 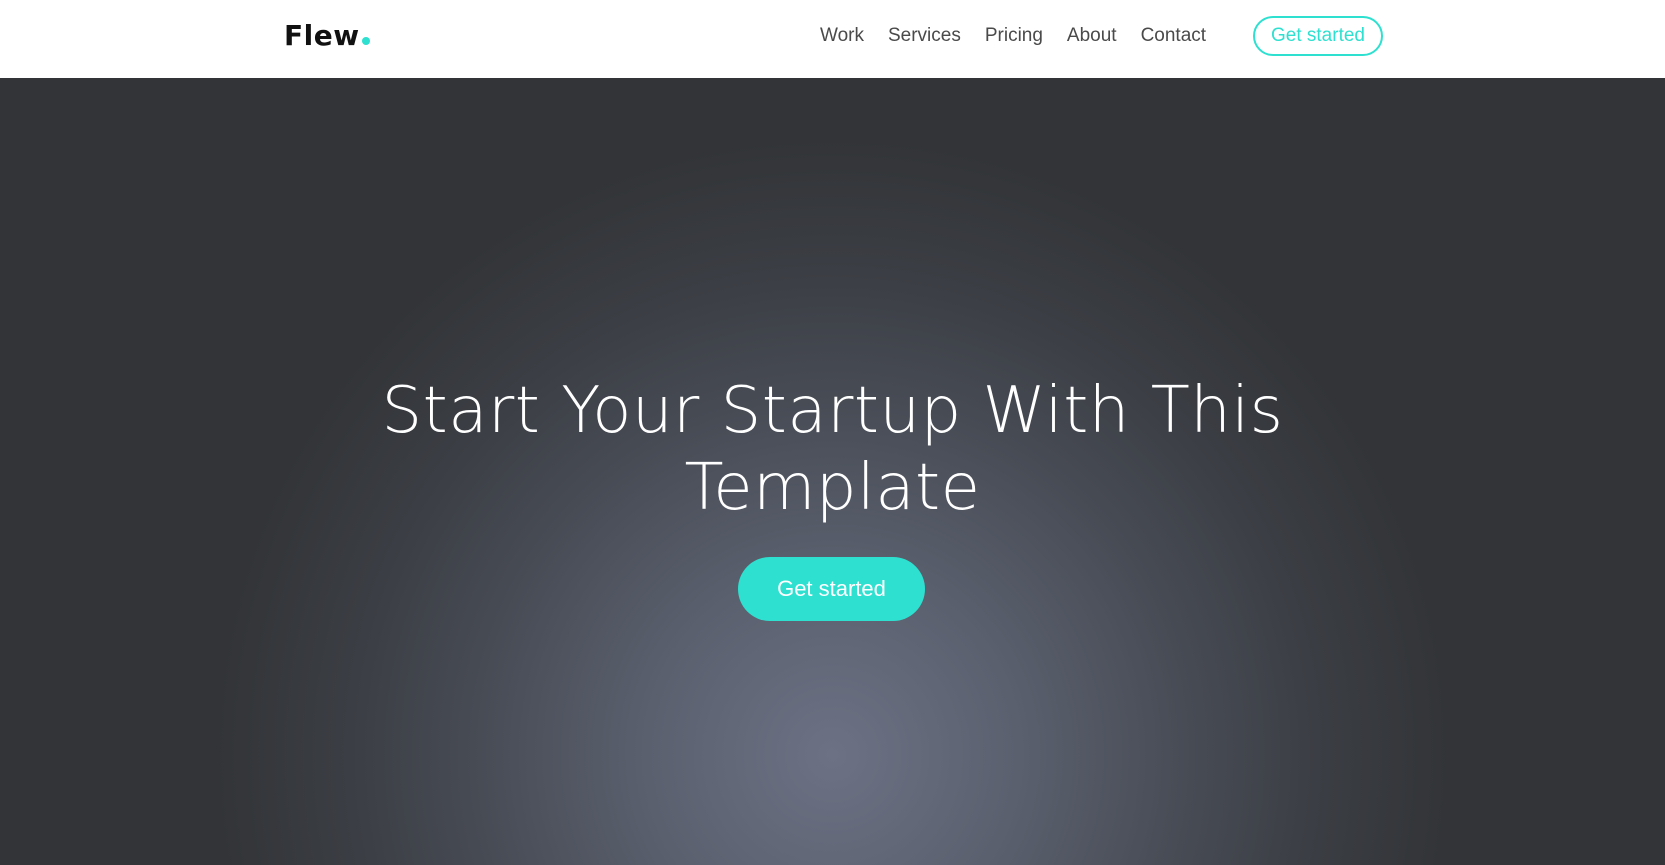 I want to click on brand-logo: Flew, so click(x=327, y=36).